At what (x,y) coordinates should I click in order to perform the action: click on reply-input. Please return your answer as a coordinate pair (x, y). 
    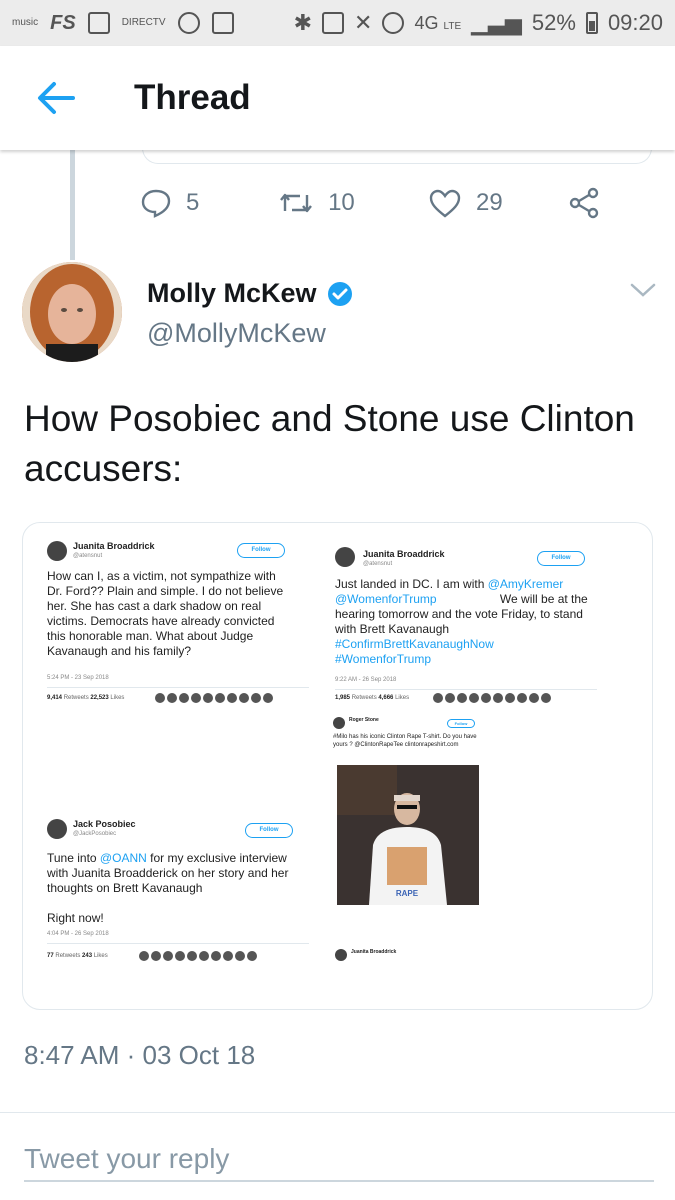
    Looking at the image, I should click on (339, 1160).